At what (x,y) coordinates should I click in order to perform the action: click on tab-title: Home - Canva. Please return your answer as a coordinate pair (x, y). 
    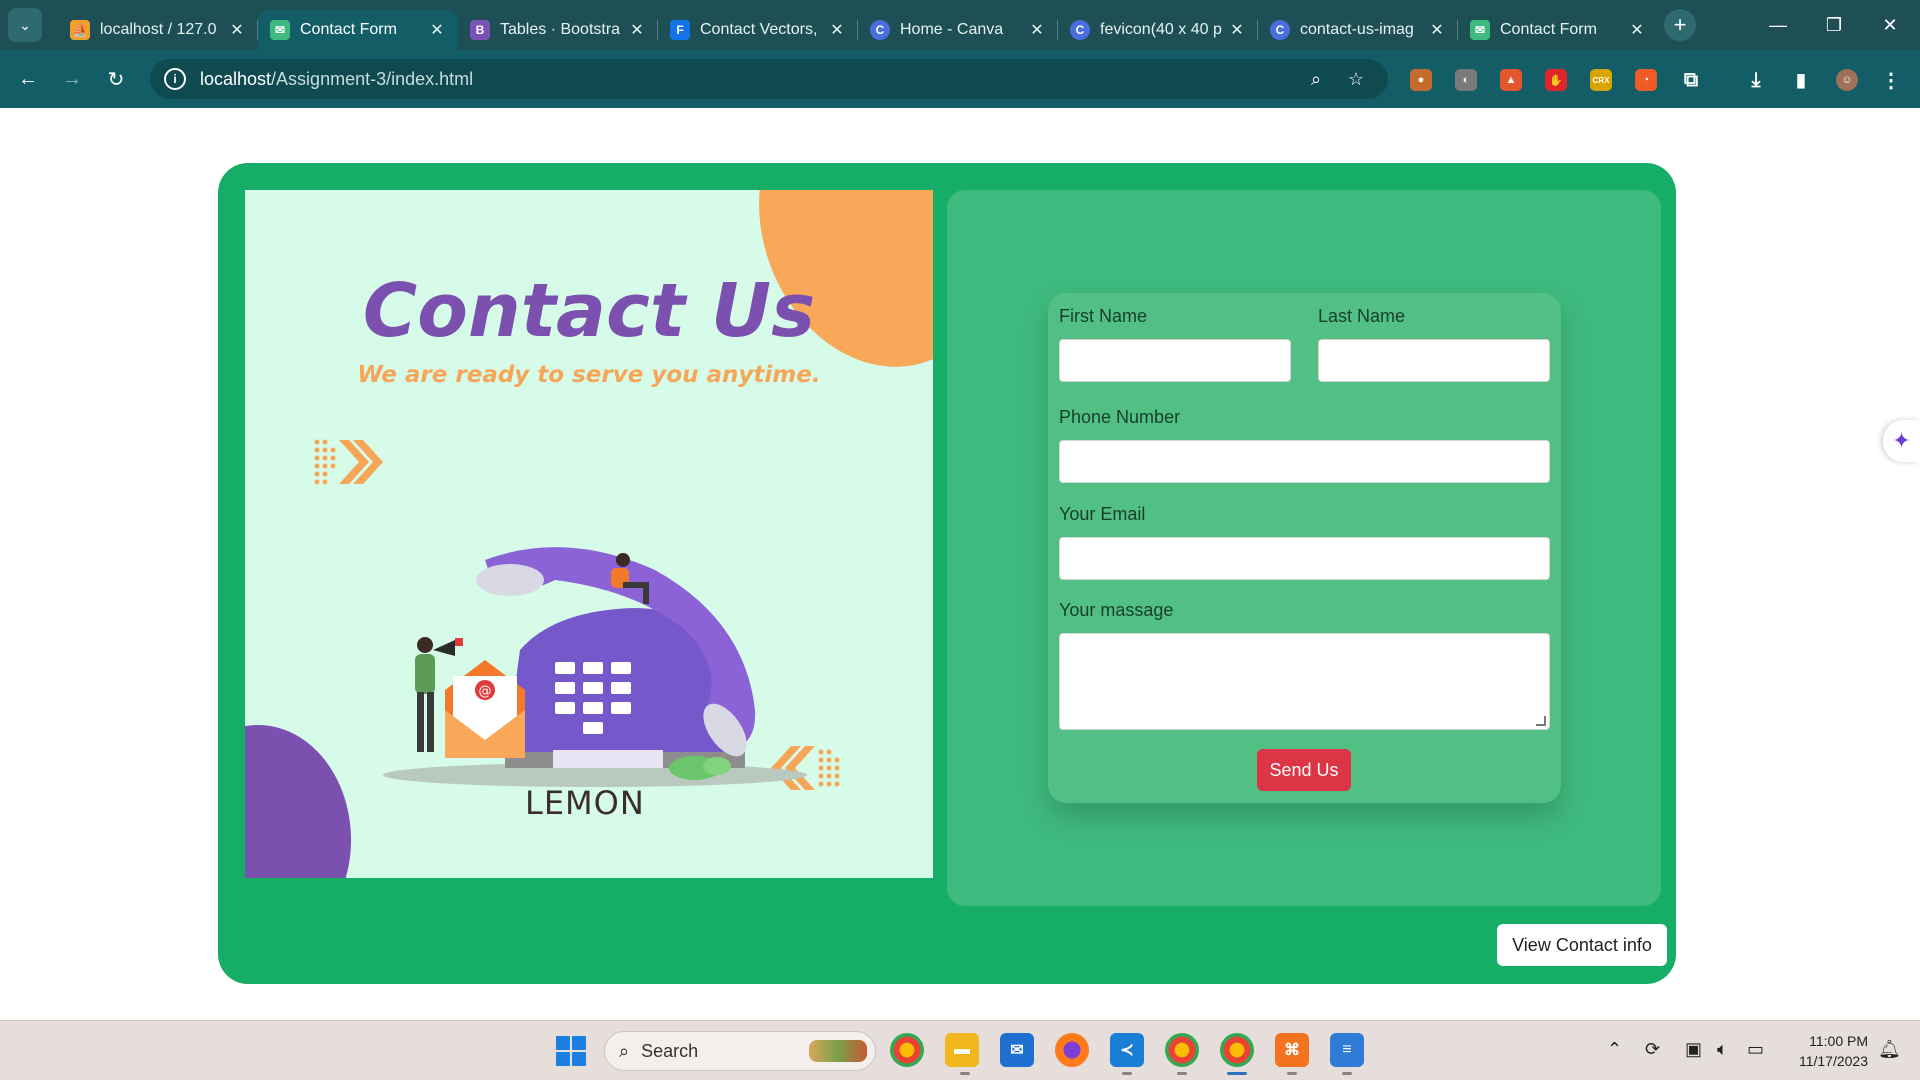
    Looking at the image, I should click on (952, 29).